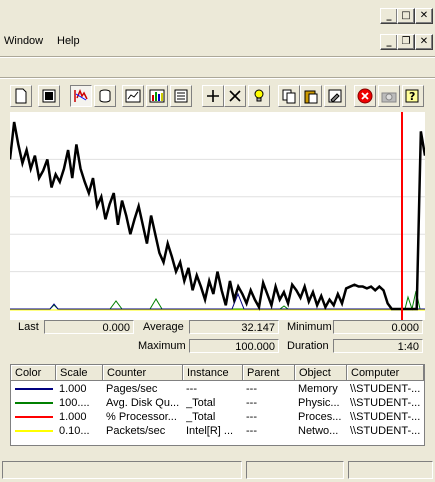 The image size is (435, 482). I want to click on maximize-button: □, so click(406, 16).